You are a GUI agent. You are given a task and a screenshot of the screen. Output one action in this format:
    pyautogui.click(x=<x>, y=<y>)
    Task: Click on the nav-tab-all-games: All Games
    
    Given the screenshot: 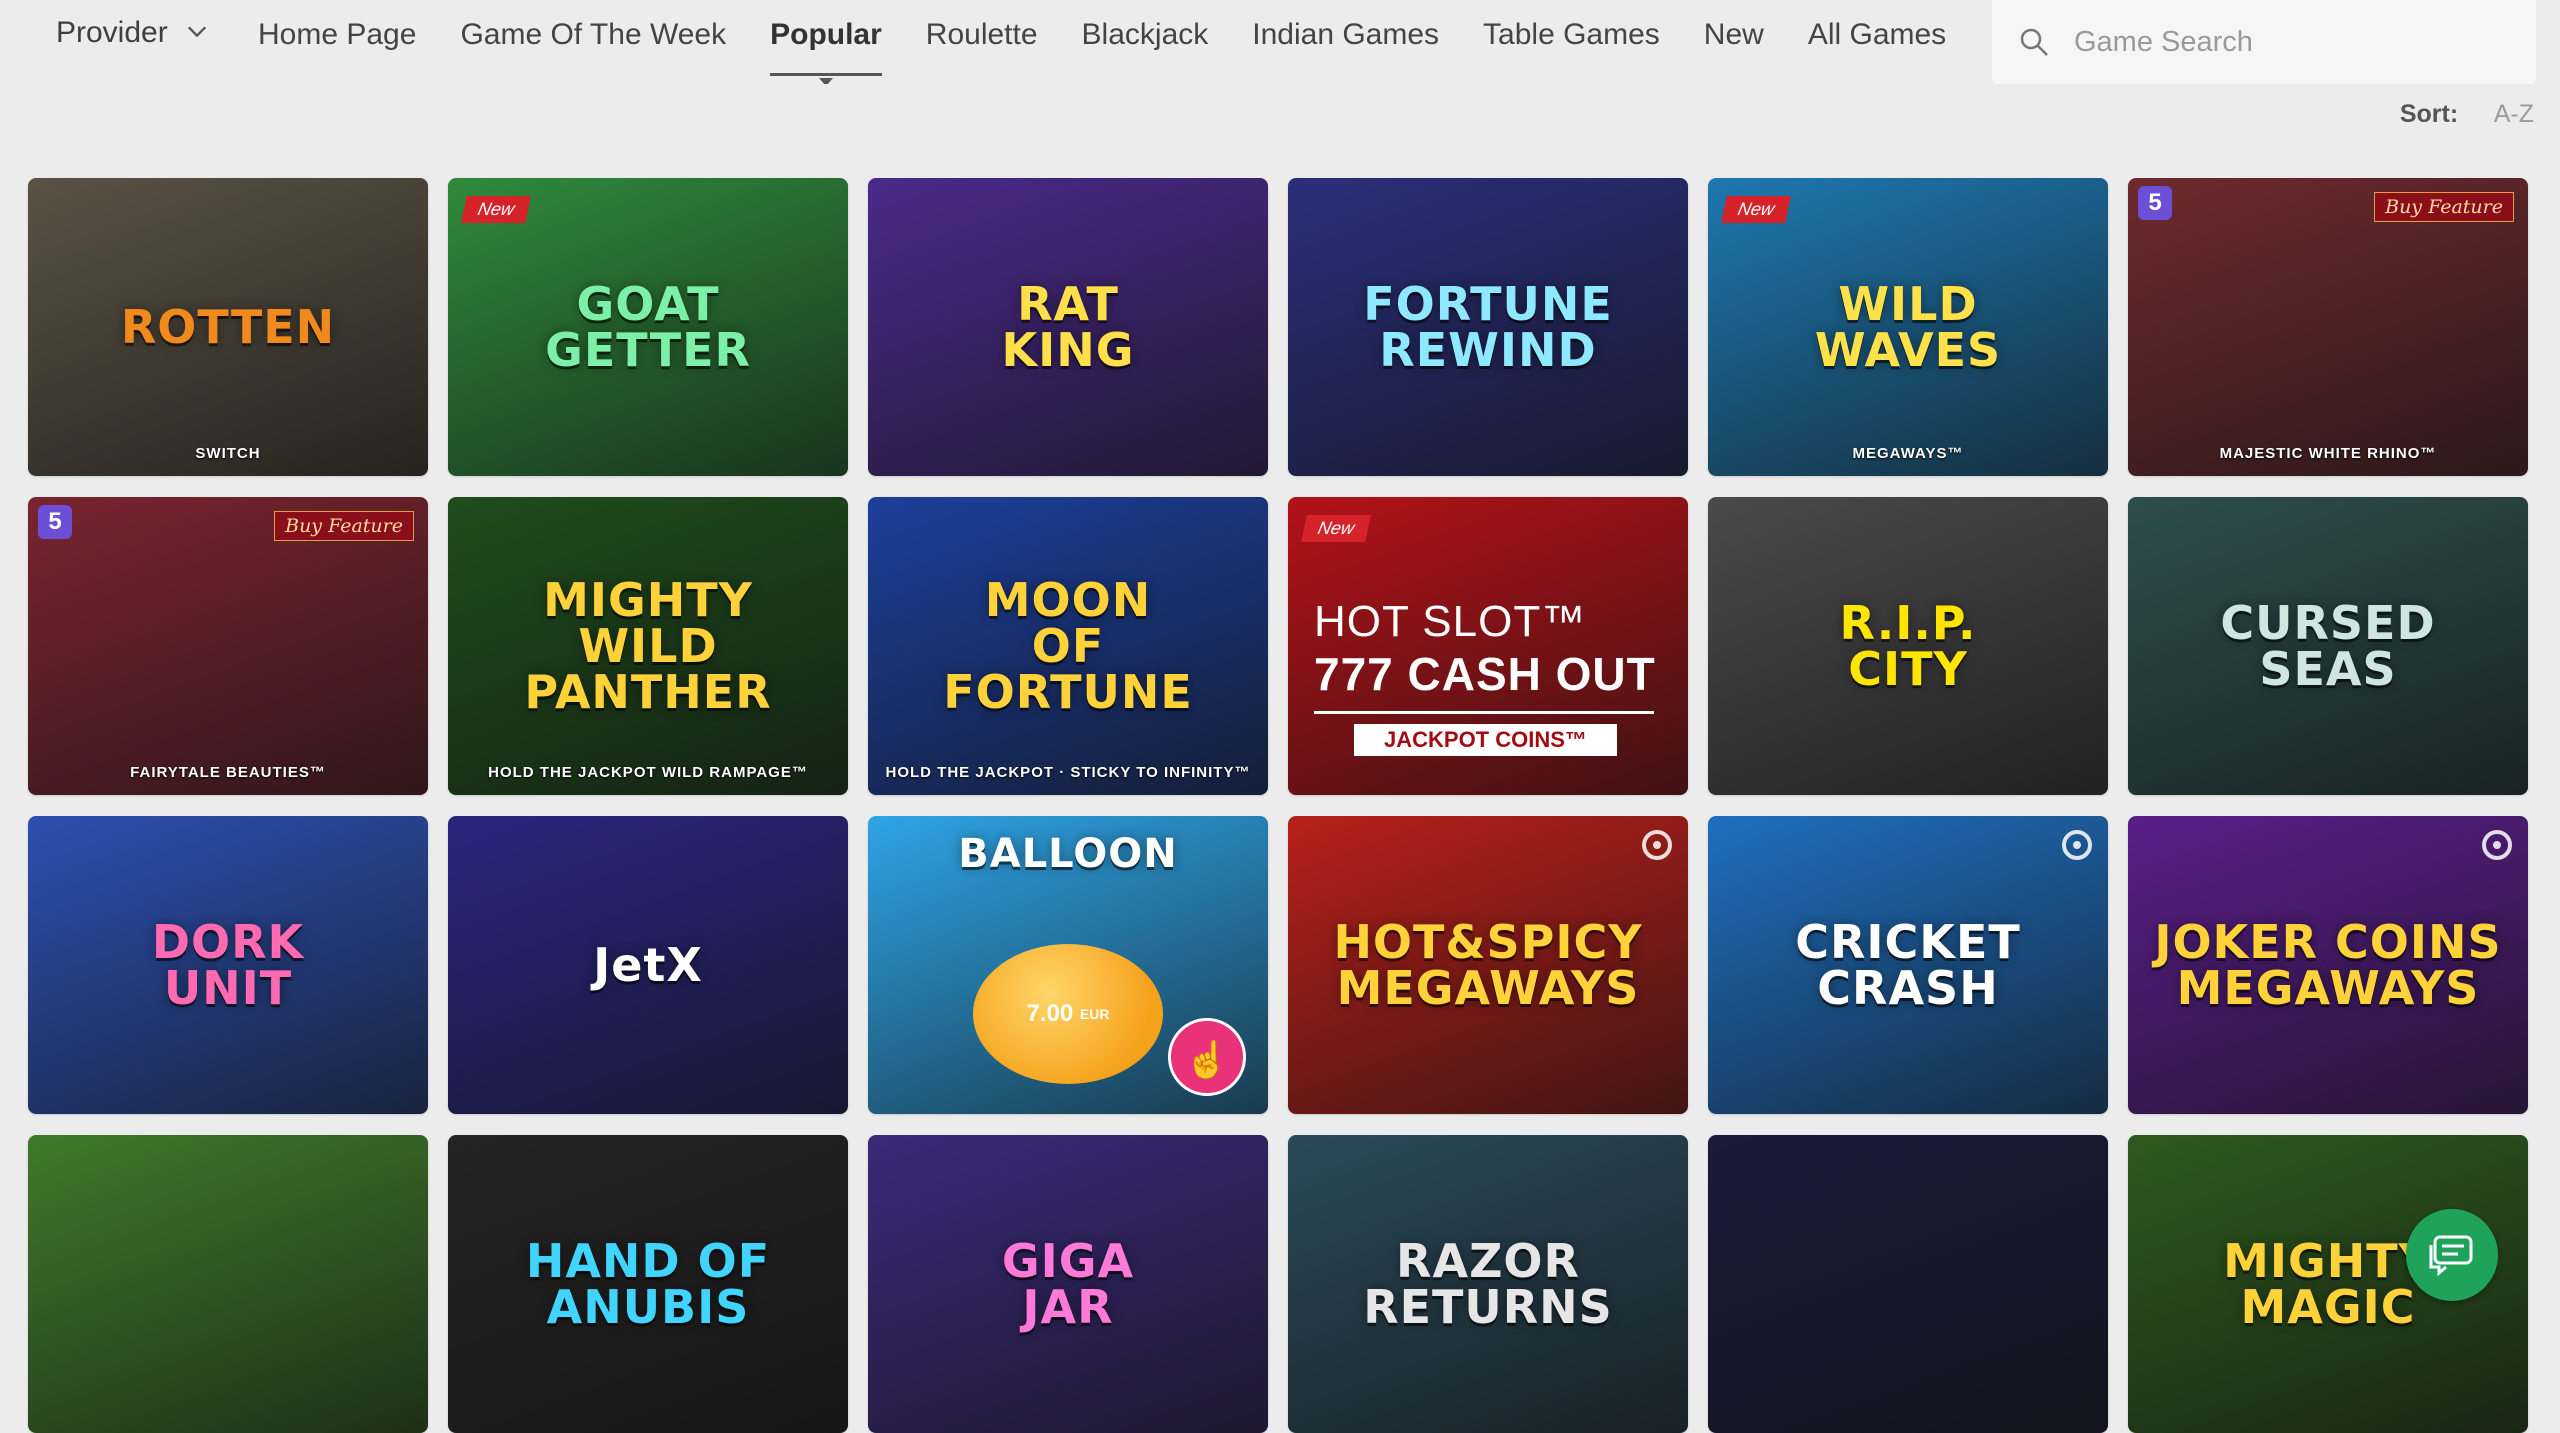 What is the action you would take?
    pyautogui.click(x=1877, y=49)
    